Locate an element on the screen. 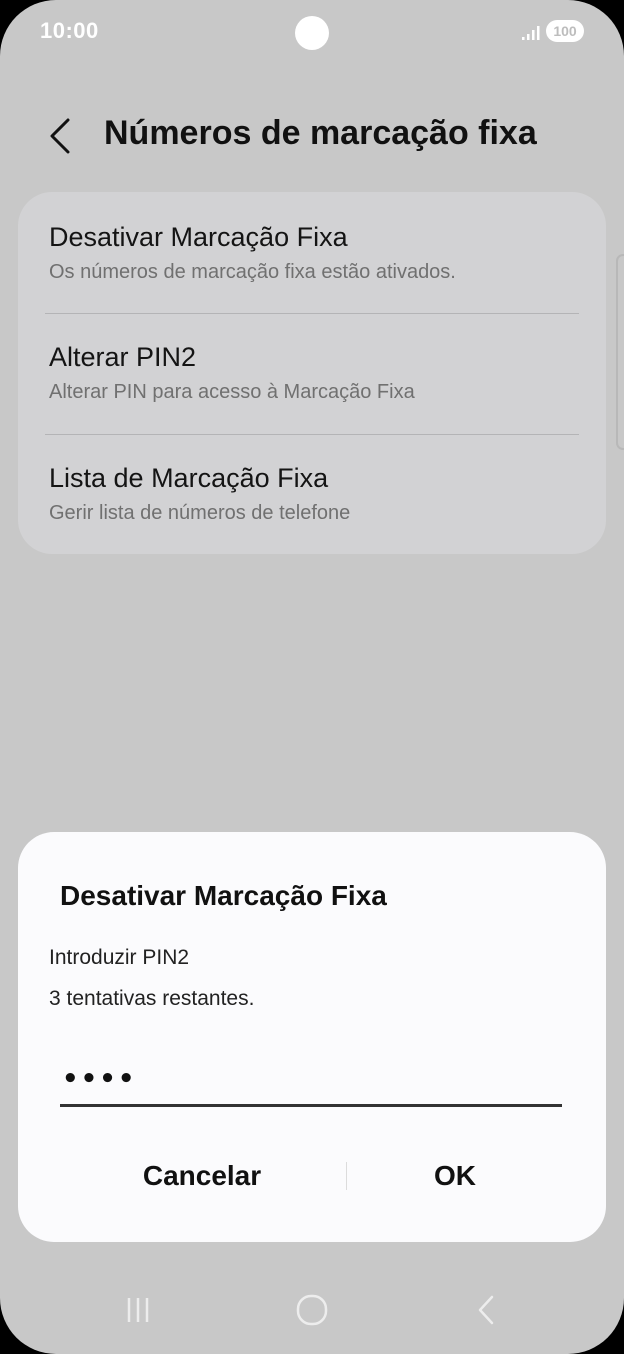 Image resolution: width=624 pixels, height=1354 pixels. chevron-left-icon is located at coordinates (60, 136).